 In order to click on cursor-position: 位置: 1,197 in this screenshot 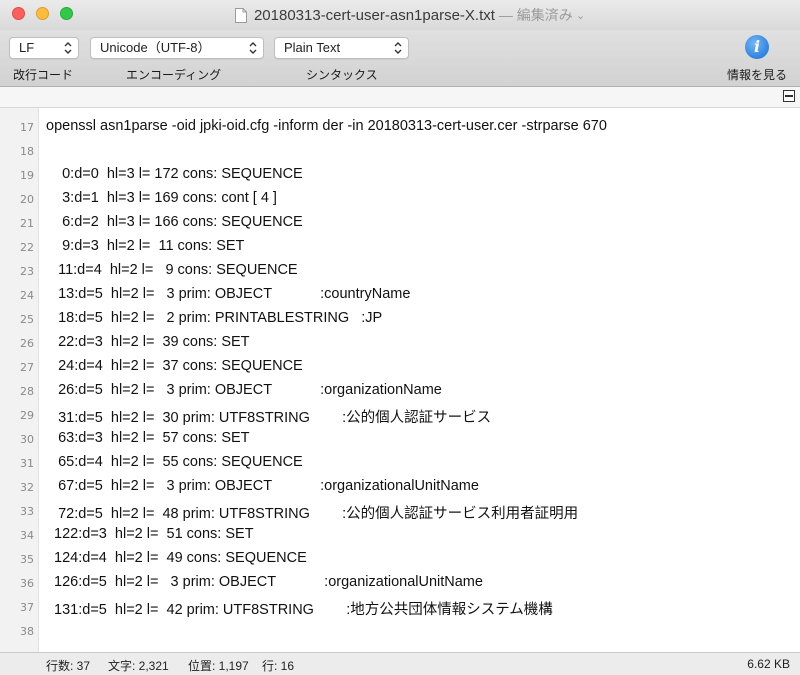, I will do `click(218, 666)`.